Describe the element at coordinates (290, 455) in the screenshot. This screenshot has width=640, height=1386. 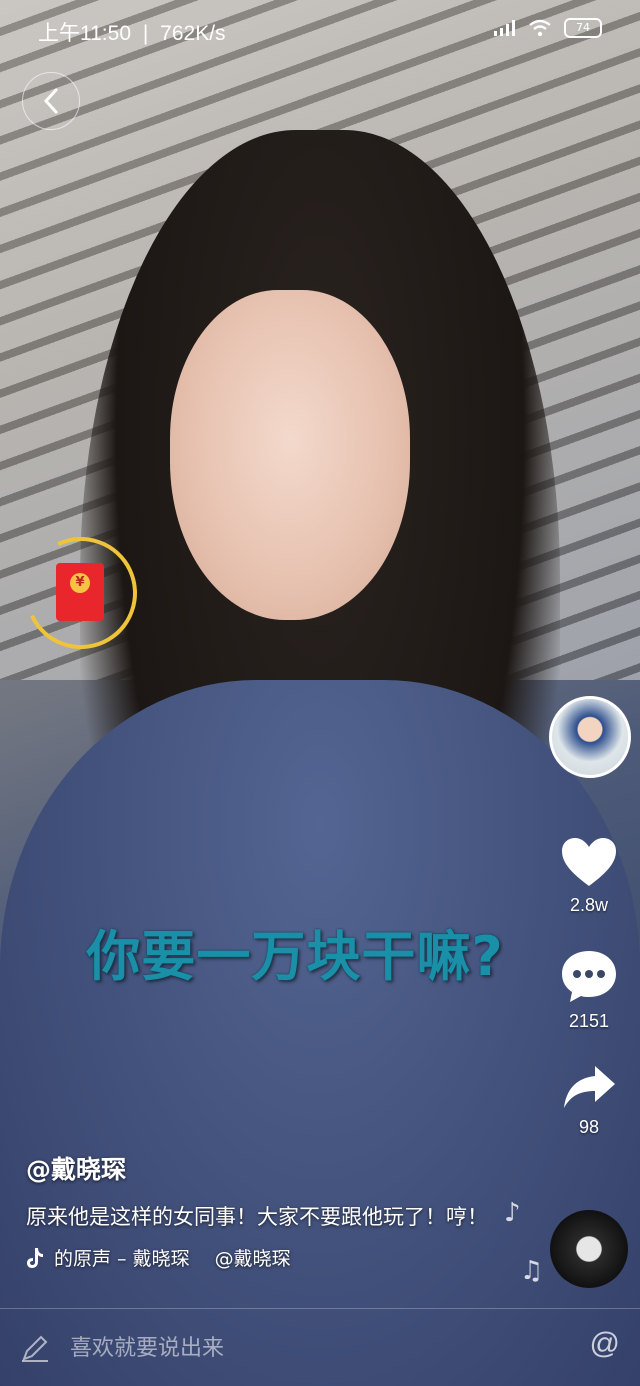
I see `video-face` at that location.